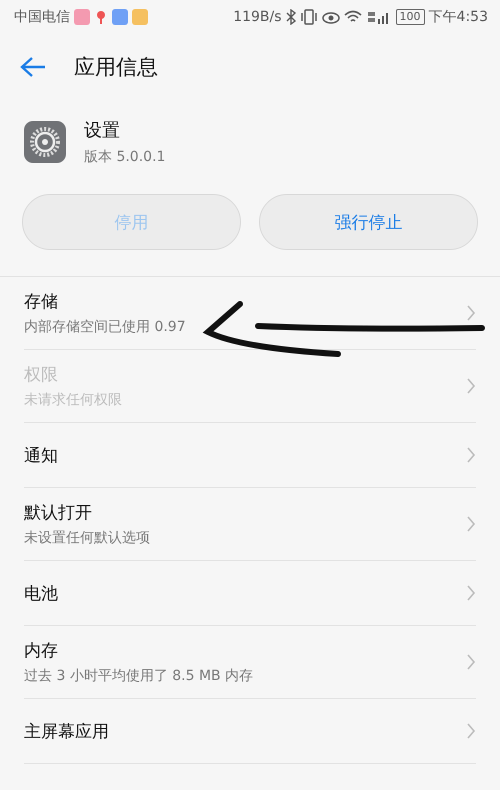 This screenshot has height=790, width=500. Describe the element at coordinates (250, 524) in the screenshot. I see `settings-row: 默认打开 未设置任何默认选项` at that location.